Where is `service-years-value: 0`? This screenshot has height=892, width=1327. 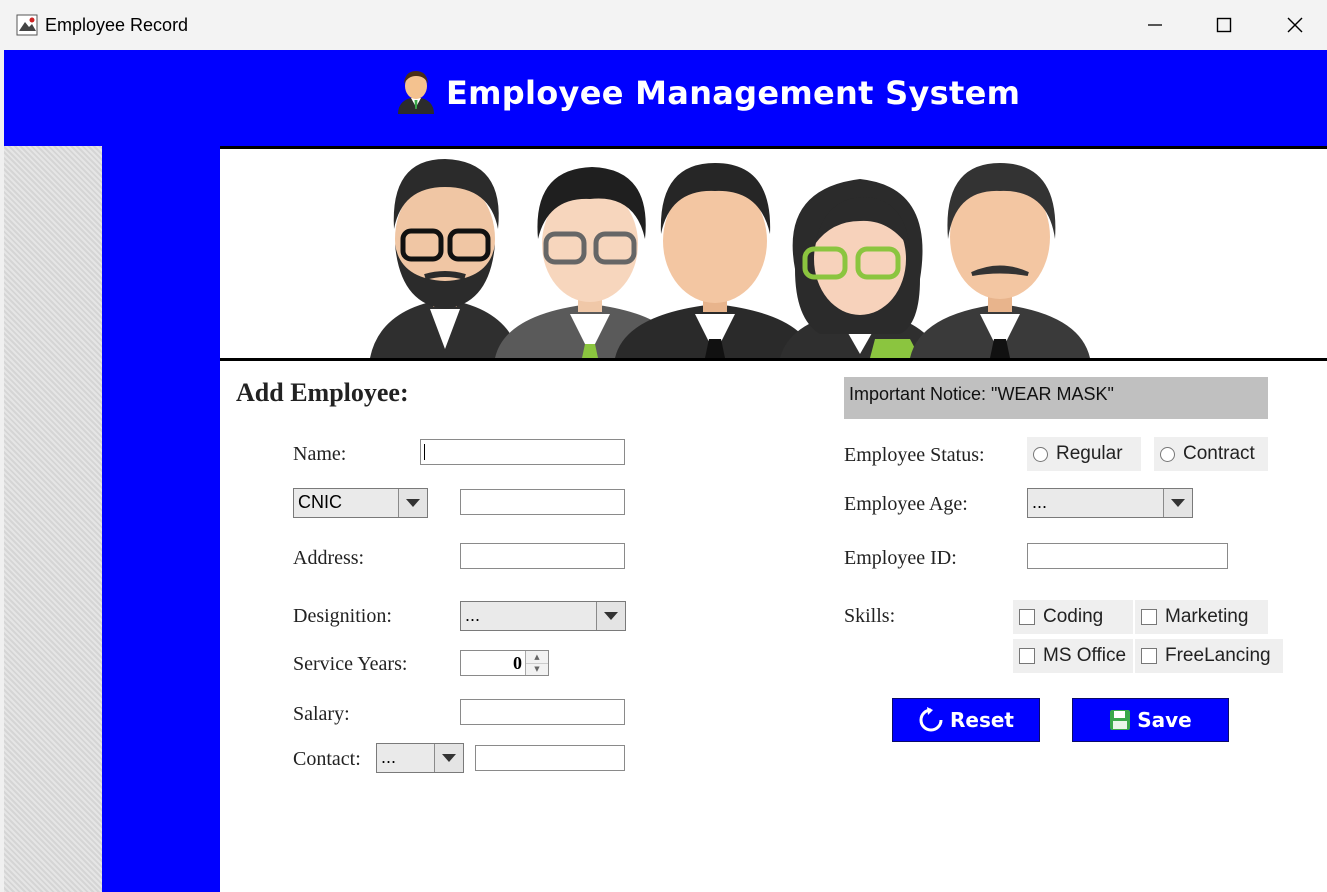 service-years-value: 0 is located at coordinates (517, 663).